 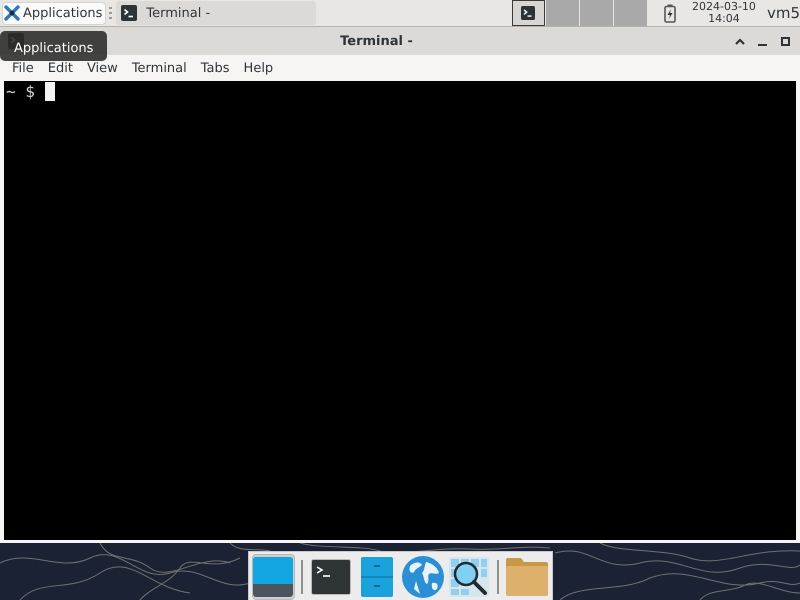 I want to click on maximize-icon, so click(x=785, y=41).